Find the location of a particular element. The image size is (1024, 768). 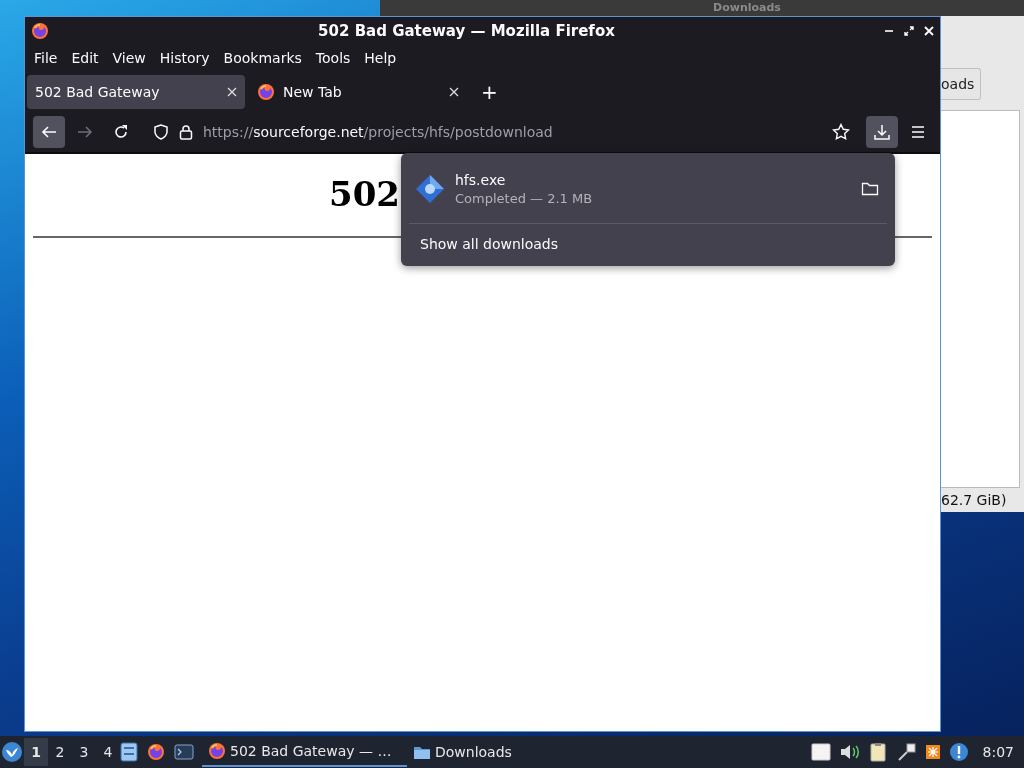

removable-drive-icon is located at coordinates (820, 752).